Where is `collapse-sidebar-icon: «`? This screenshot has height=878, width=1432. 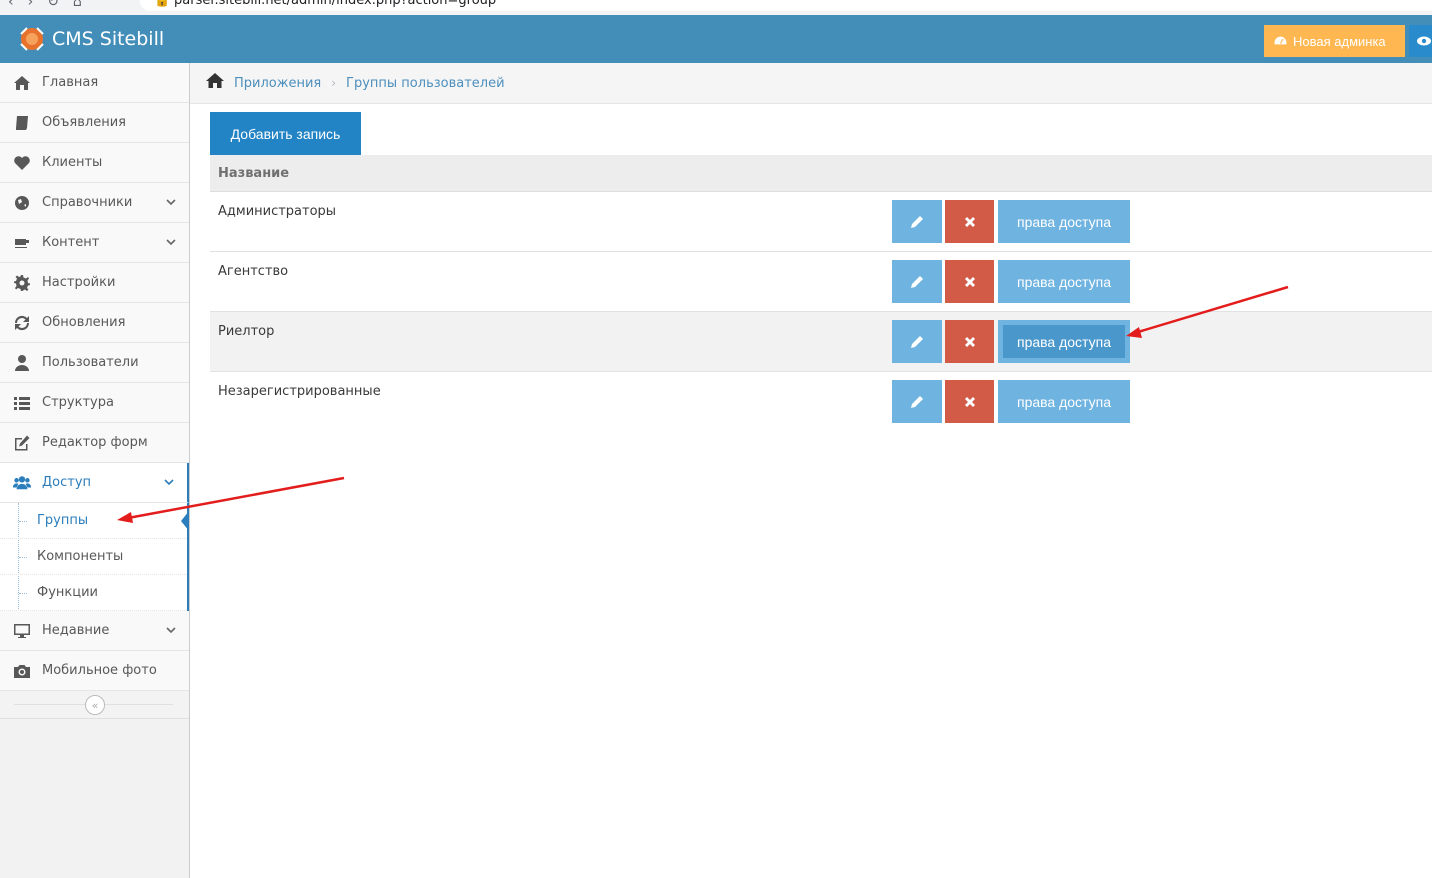 collapse-sidebar-icon: « is located at coordinates (95, 705).